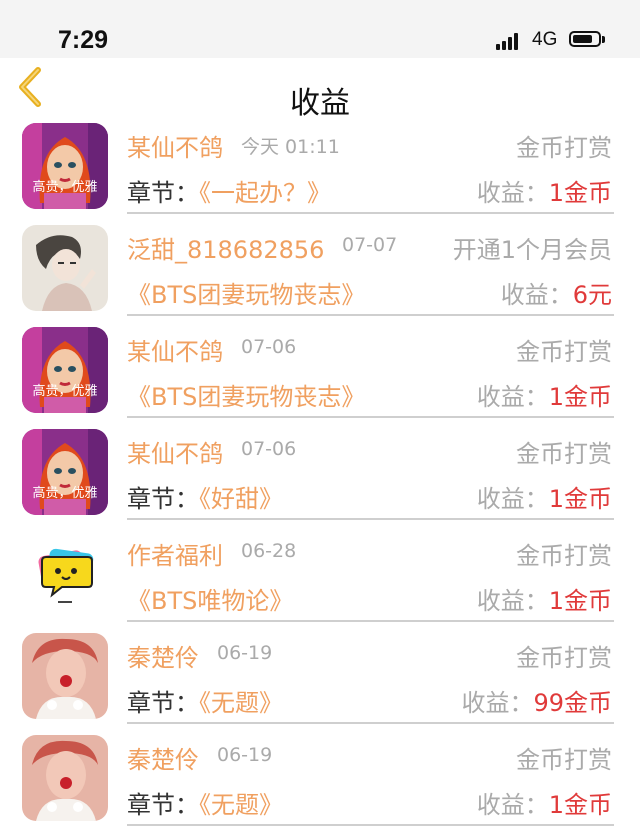 The image size is (640, 830). I want to click on battery-icon, so click(588, 40).